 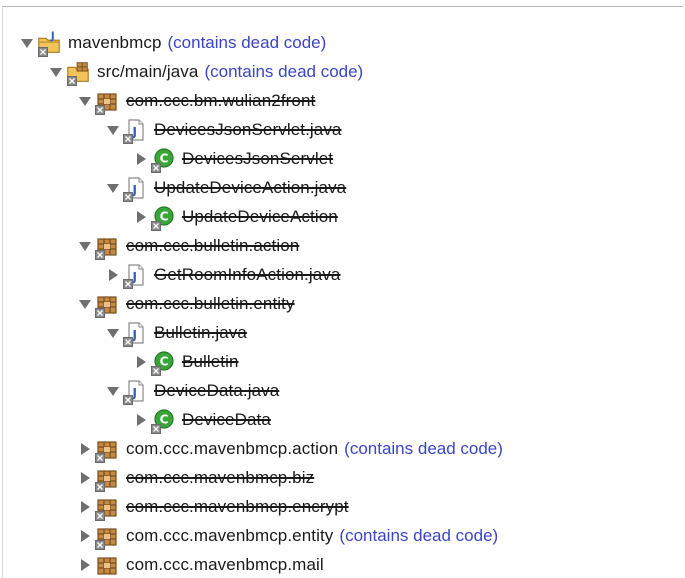 What do you see at coordinates (343, 245) in the screenshot?
I see `tree-node-package: com.ccc.bulletin.action` at bounding box center [343, 245].